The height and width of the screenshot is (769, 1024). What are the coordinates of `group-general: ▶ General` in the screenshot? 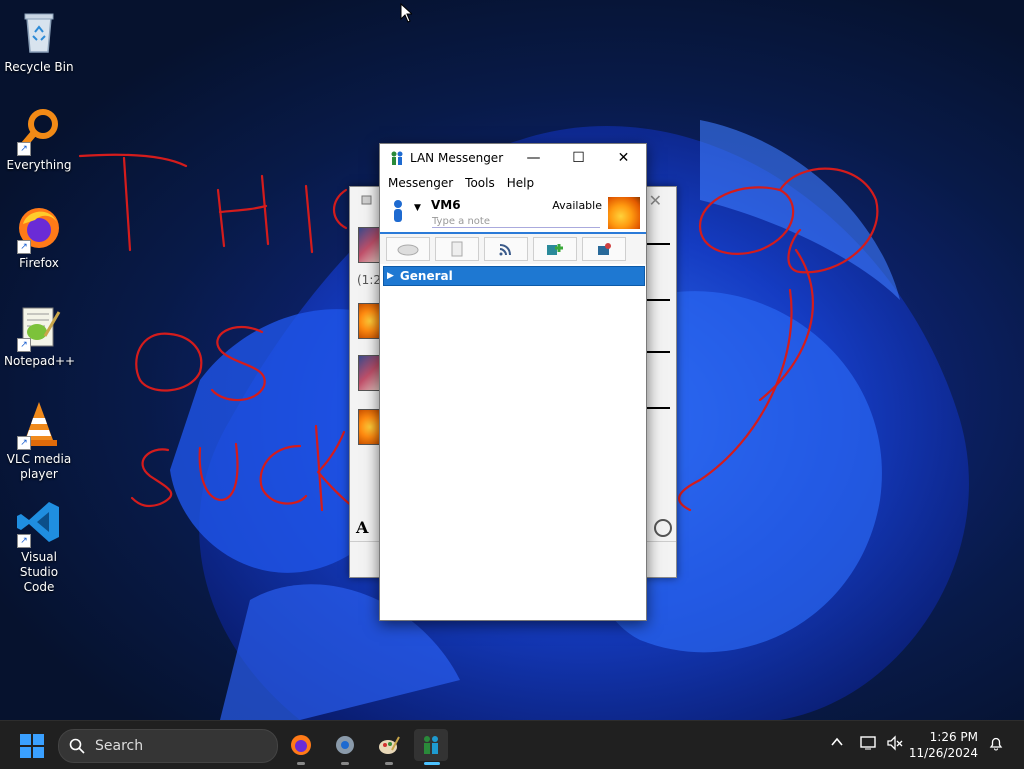 It's located at (514, 276).